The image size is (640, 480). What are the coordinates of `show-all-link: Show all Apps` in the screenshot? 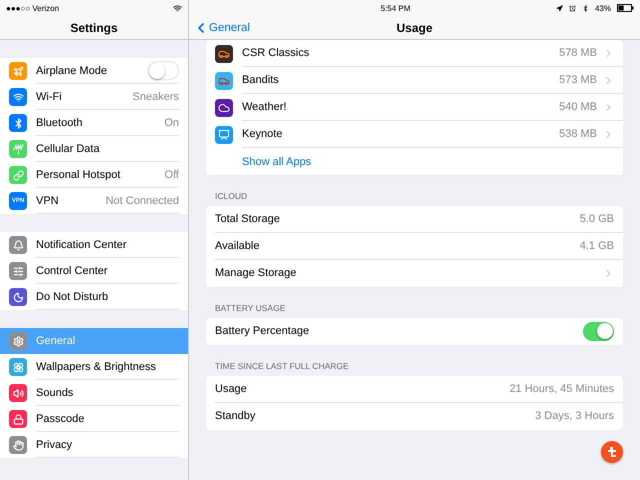 It's located at (432, 161).